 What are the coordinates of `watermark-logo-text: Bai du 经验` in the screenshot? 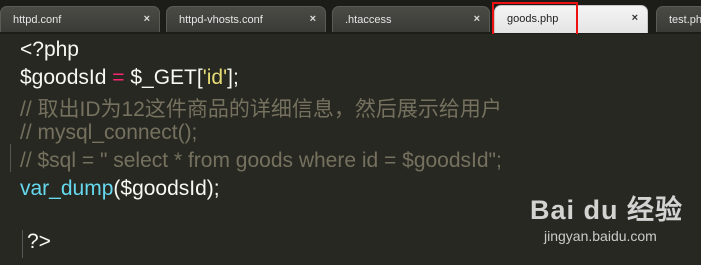 It's located at (607, 210).